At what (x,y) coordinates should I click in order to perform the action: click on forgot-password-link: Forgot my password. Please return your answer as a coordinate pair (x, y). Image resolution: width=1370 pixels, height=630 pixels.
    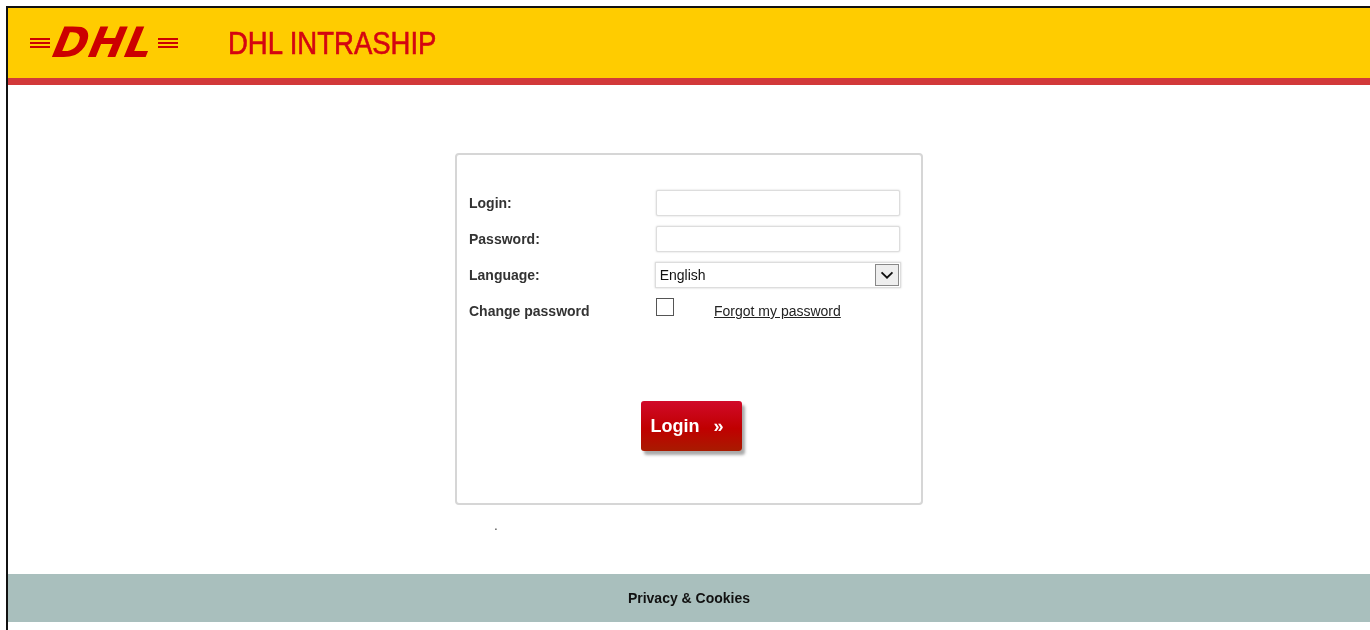
    Looking at the image, I should click on (777, 311).